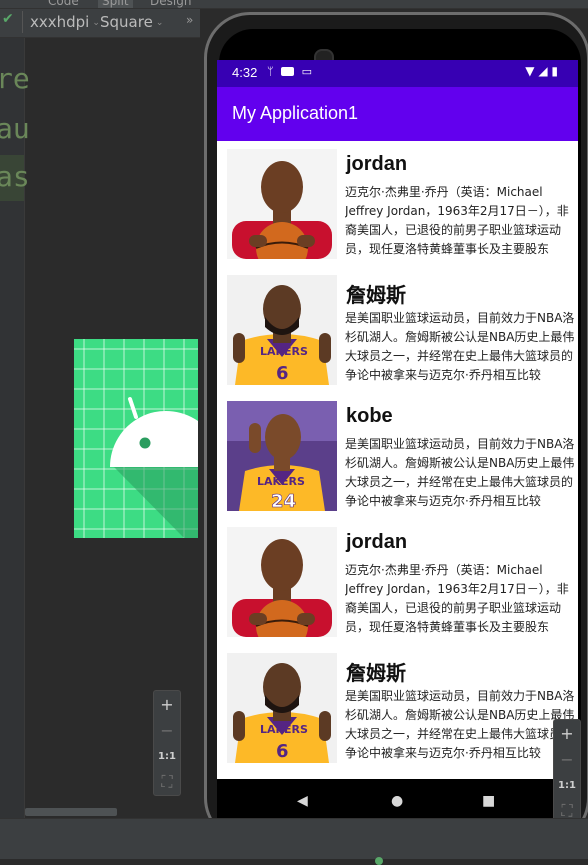  Describe the element at coordinates (294, 4) in the screenshot. I see `editor-mode-bar: Code Split Design` at that location.